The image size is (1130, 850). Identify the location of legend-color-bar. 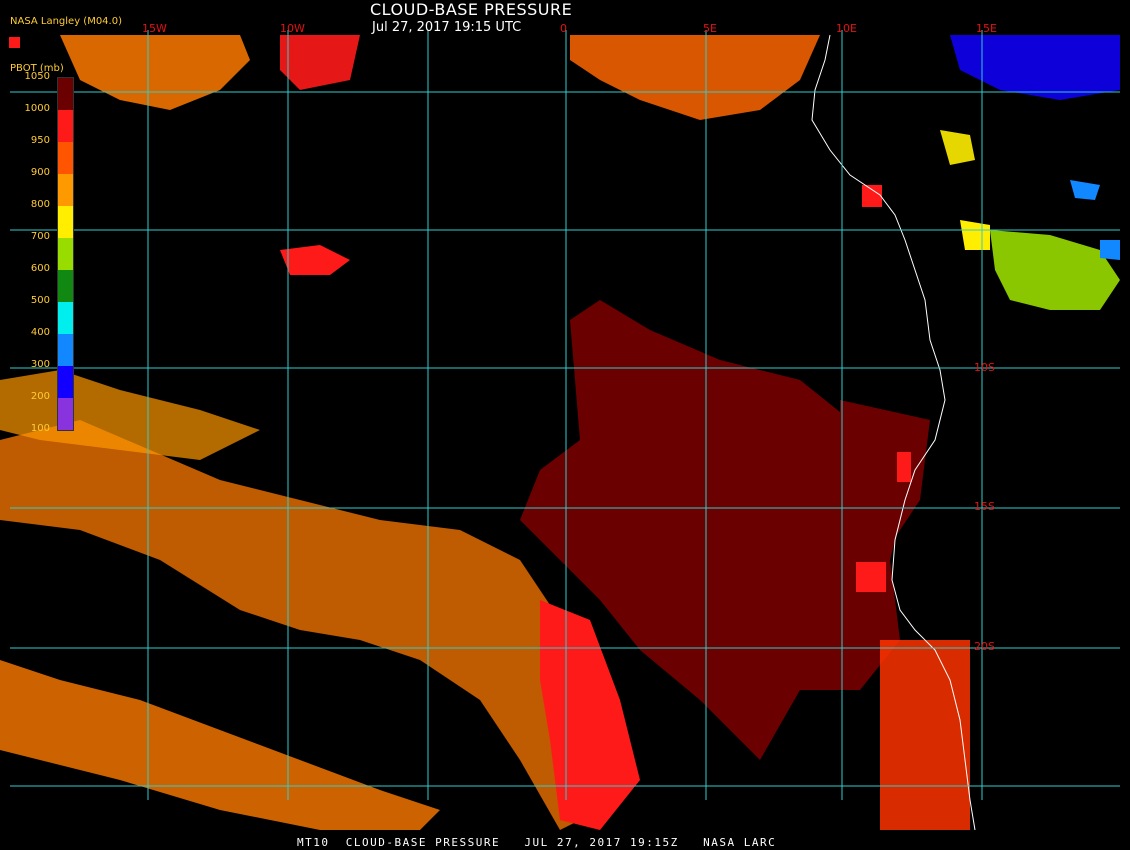
(65, 254).